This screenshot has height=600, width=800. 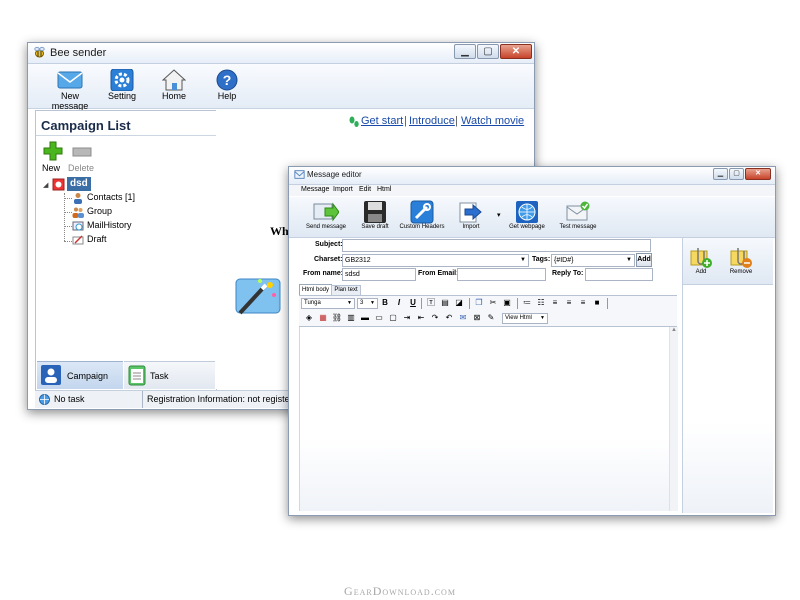 I want to click on tree-item-group: Group, so click(x=132, y=212).